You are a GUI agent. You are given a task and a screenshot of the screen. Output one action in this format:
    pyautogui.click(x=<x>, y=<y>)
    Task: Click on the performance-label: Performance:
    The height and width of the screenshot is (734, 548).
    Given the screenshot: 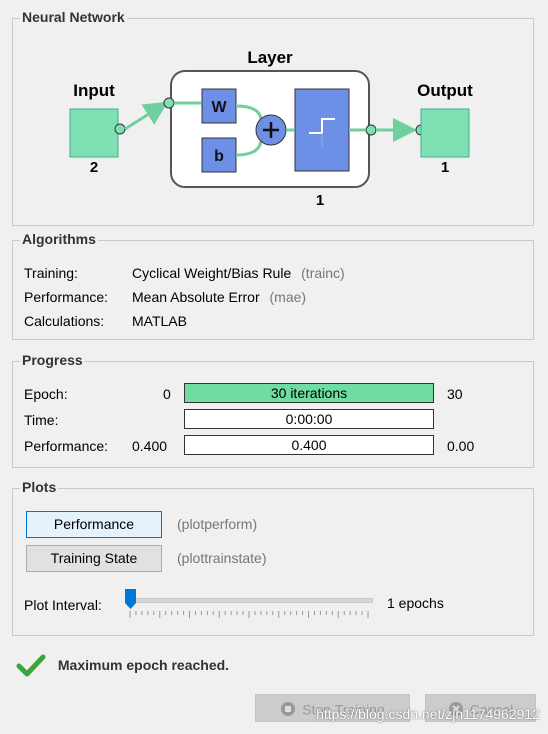 What is the action you would take?
    pyautogui.click(x=66, y=297)
    